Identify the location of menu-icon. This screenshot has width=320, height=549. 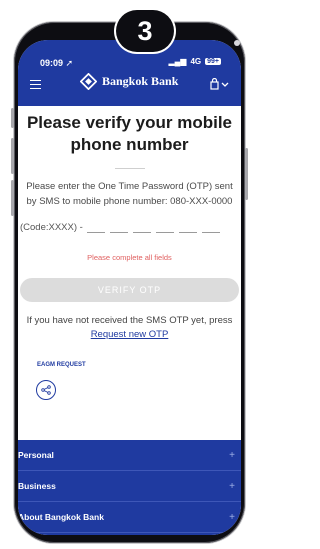
(35, 84).